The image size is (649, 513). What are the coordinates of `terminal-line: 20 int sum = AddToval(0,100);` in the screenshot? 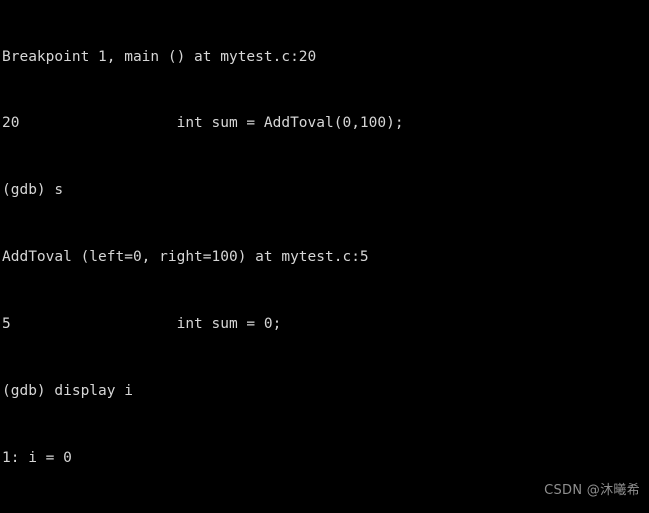 It's located at (203, 123).